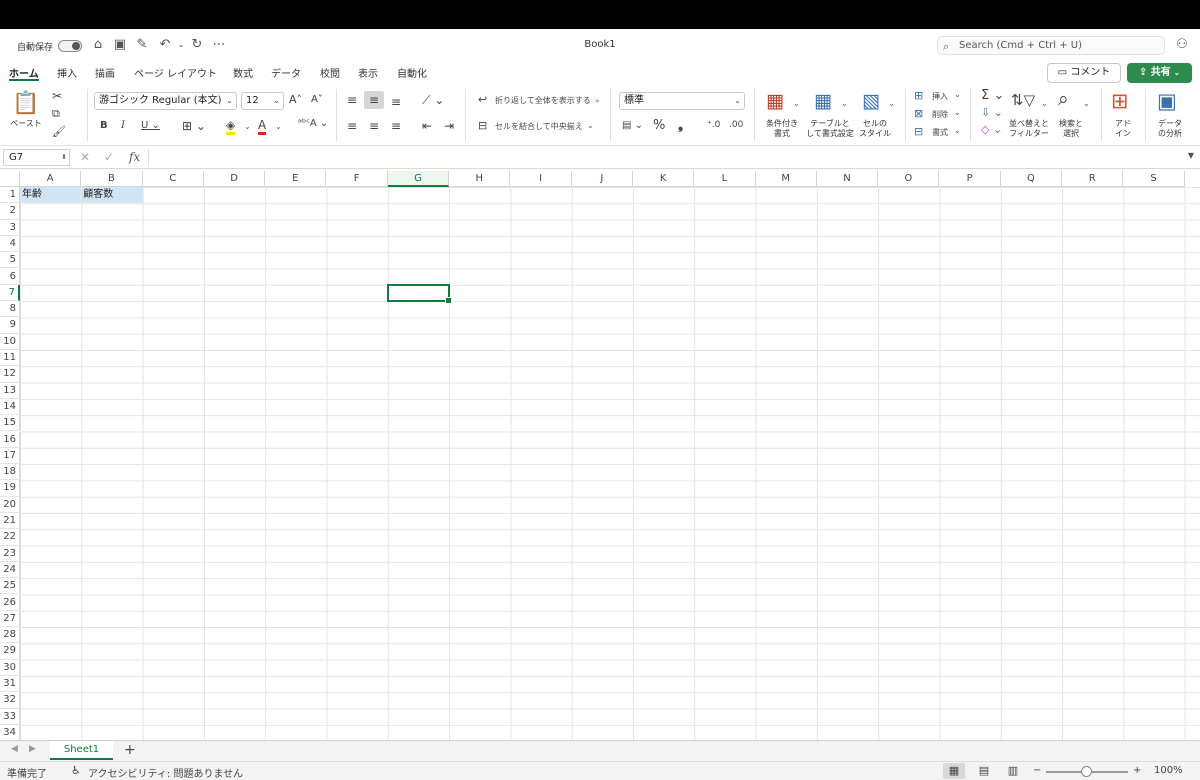 This screenshot has height=780, width=1200. Describe the element at coordinates (823, 101) in the screenshot. I see `format-as-table-icon: ▦` at that location.